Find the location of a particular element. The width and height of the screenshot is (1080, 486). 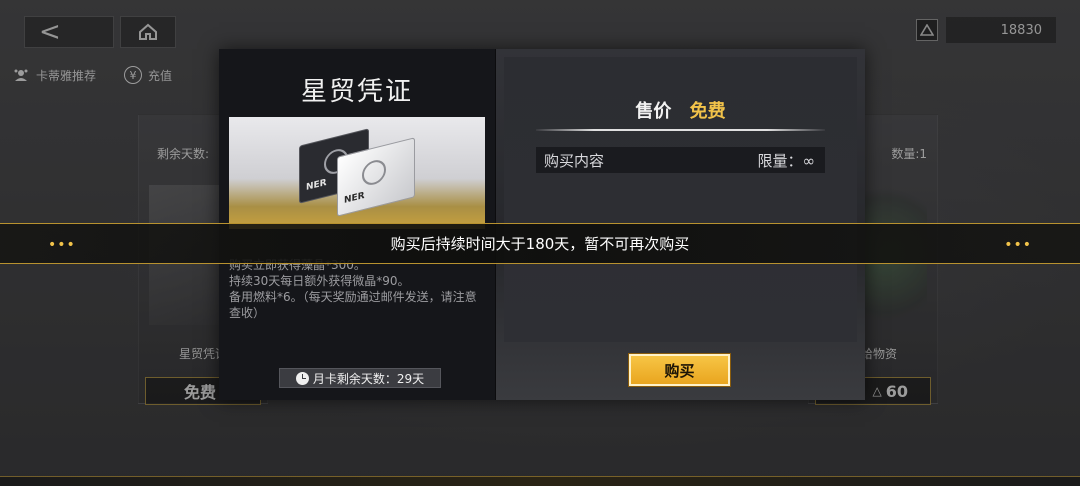

description-line: 持续30天每日额外获得微晶*90。 is located at coordinates (319, 281).